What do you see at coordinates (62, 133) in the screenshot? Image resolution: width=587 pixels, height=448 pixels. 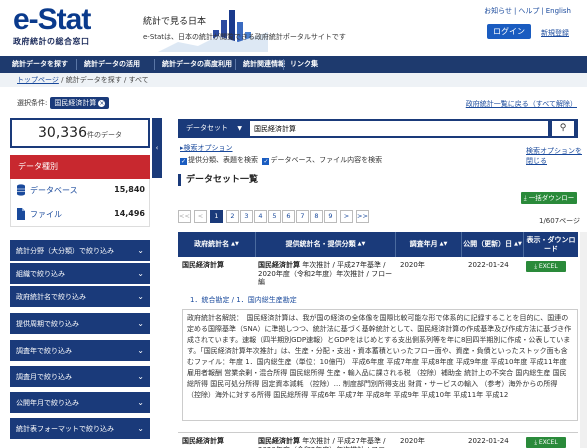 I see `result-count-number: 30,336` at bounding box center [62, 133].